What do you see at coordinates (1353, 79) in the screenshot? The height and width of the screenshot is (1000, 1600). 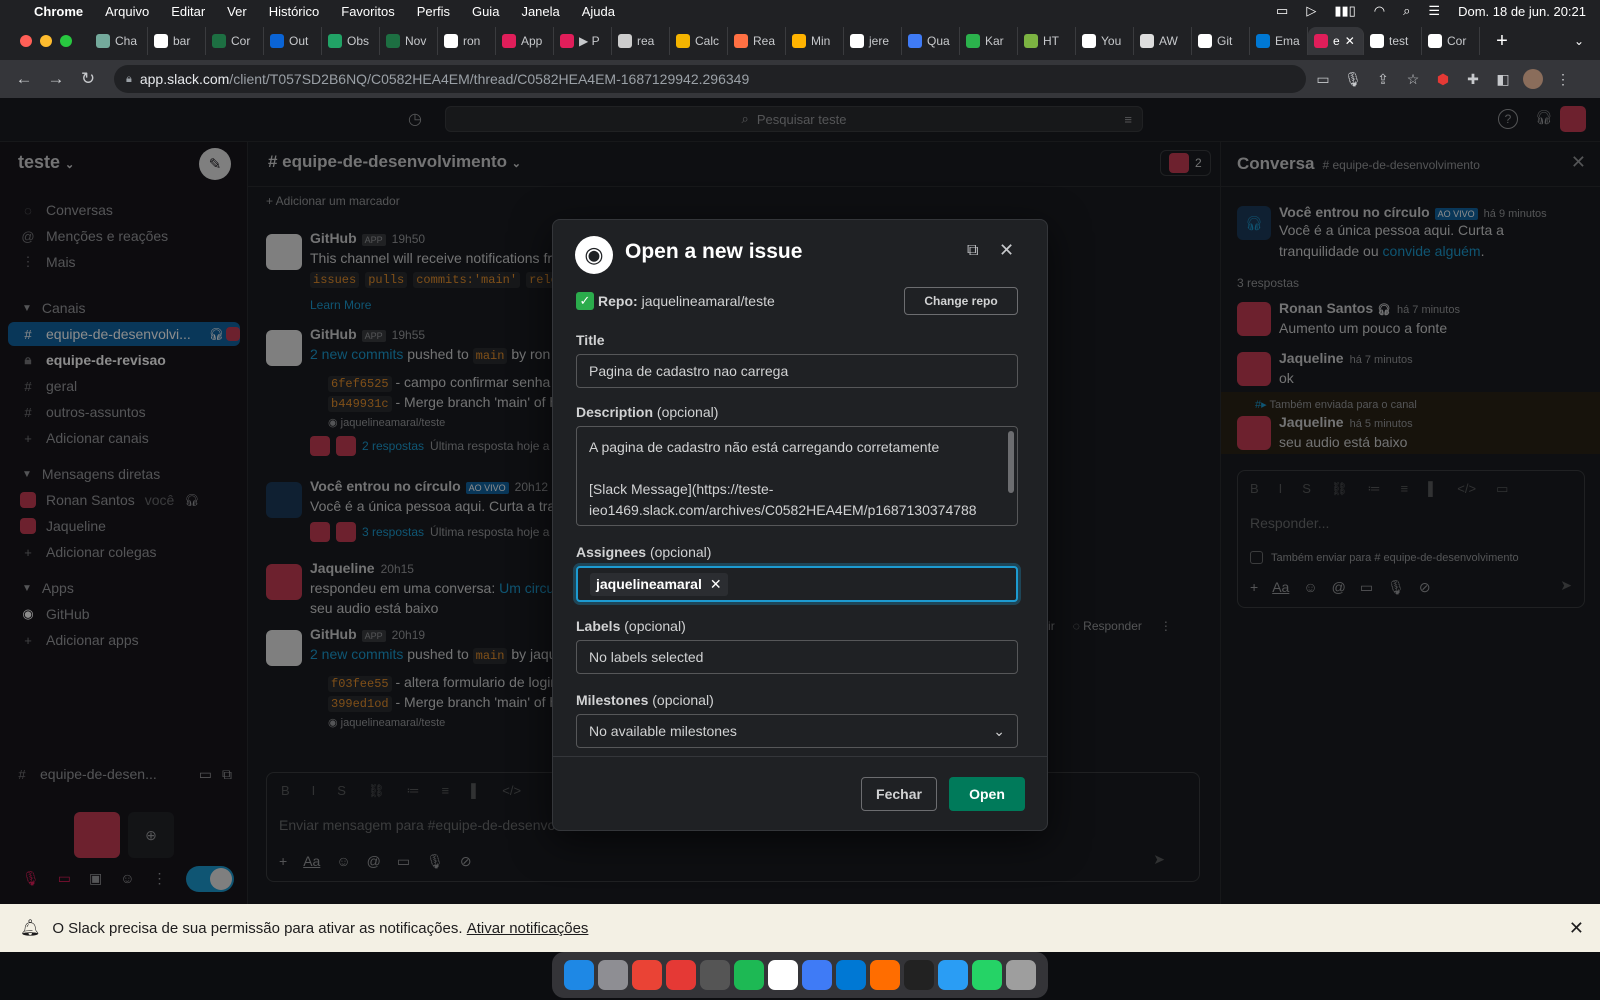 I see `microphone-icon: 🎙︎` at bounding box center [1353, 79].